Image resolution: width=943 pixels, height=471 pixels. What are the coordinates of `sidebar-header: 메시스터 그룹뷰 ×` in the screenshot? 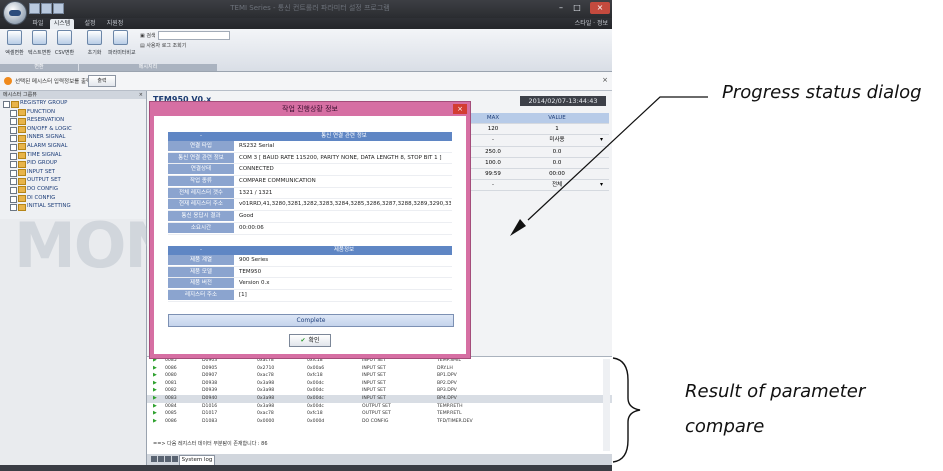 It's located at (73, 95).